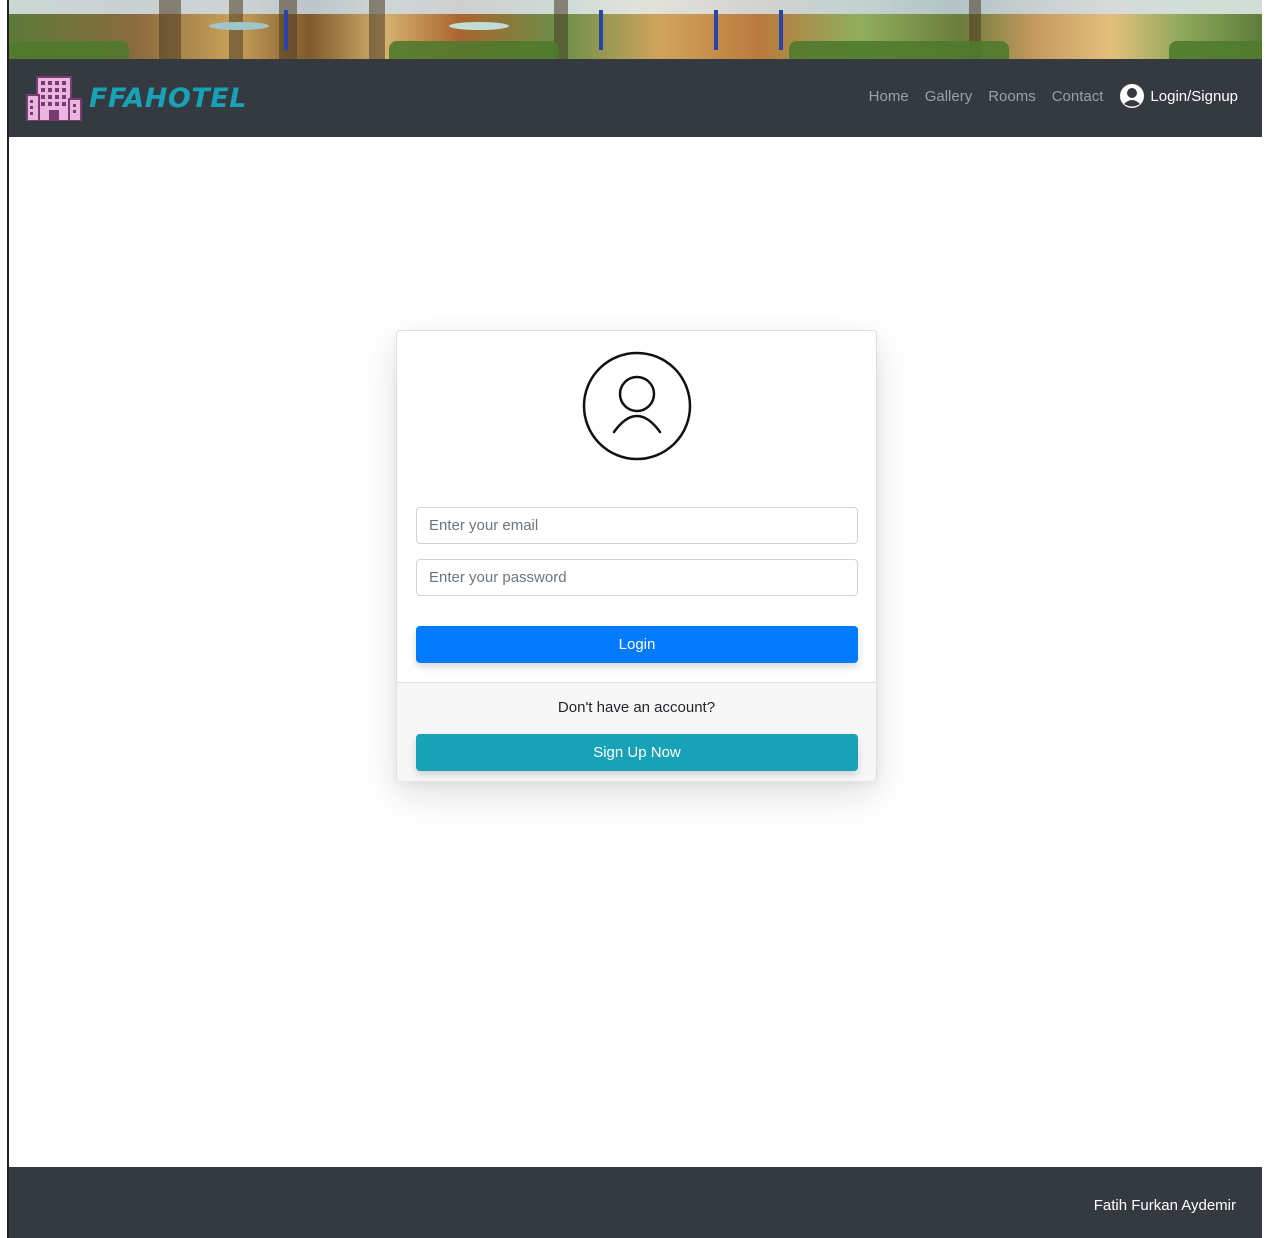 The height and width of the screenshot is (1238, 1268). What do you see at coordinates (637, 406) in the screenshot?
I see `user-avatar-icon` at bounding box center [637, 406].